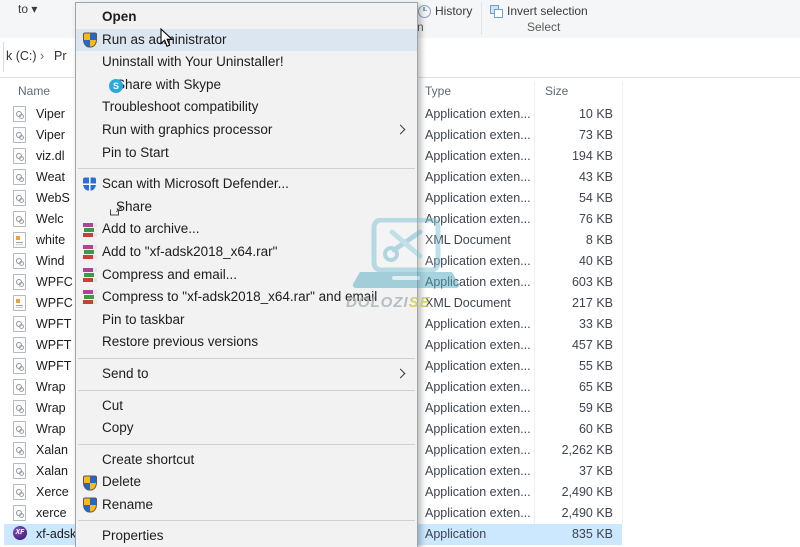 The height and width of the screenshot is (547, 800). What do you see at coordinates (544, 27) in the screenshot?
I see `select-group-label: Select` at bounding box center [544, 27].